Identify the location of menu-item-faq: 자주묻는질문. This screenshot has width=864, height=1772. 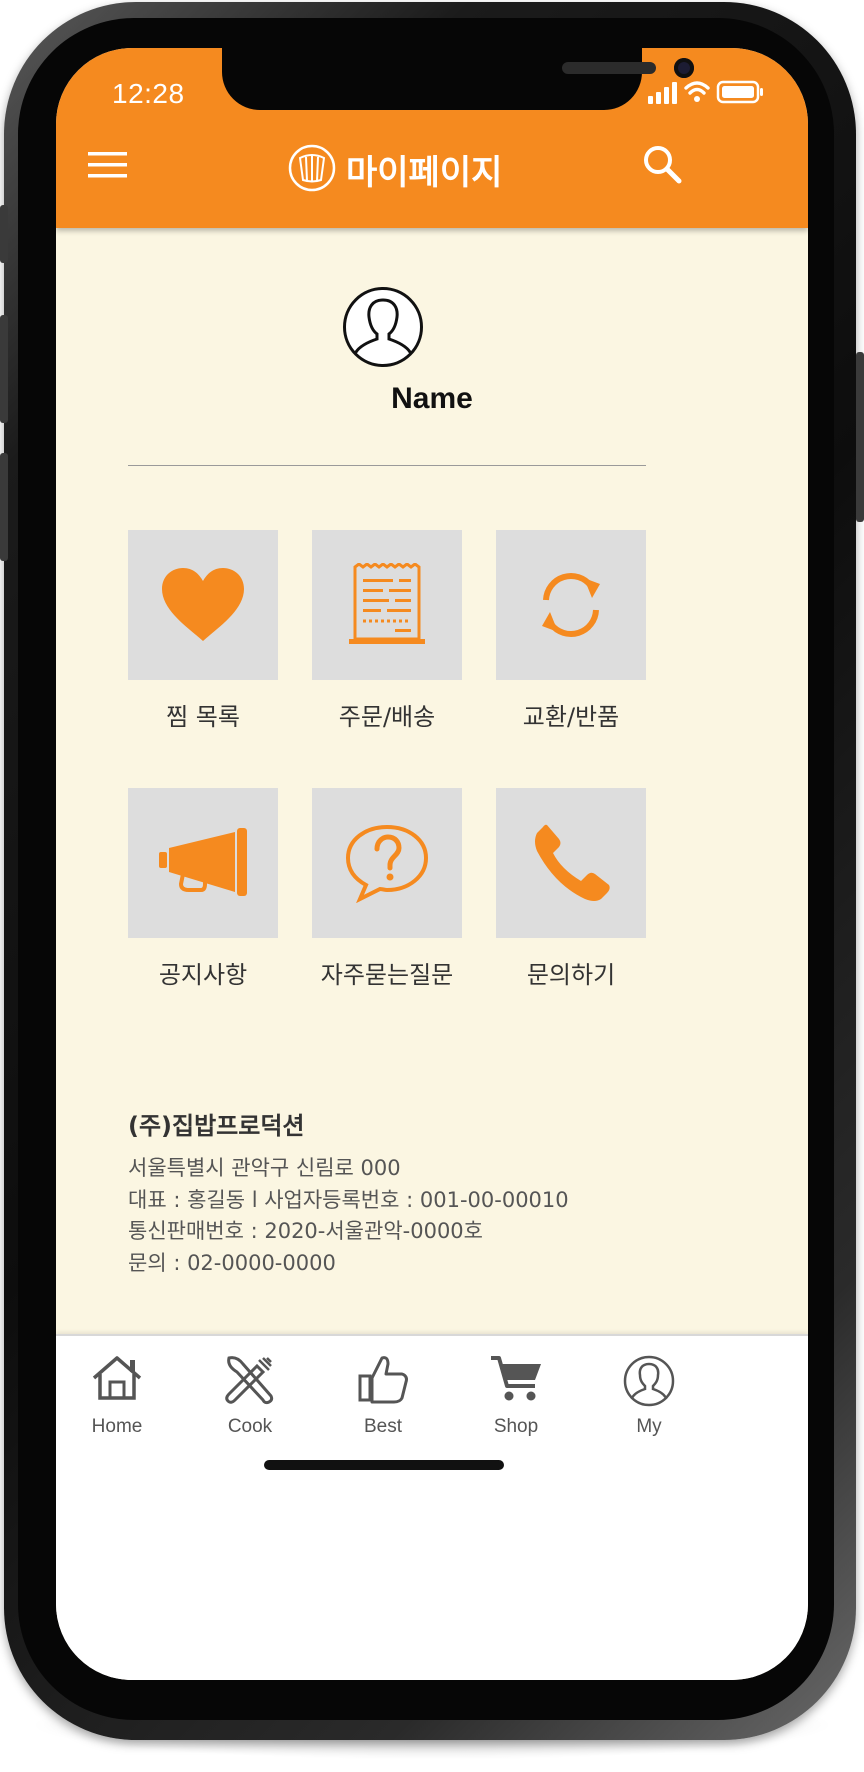
(387, 888).